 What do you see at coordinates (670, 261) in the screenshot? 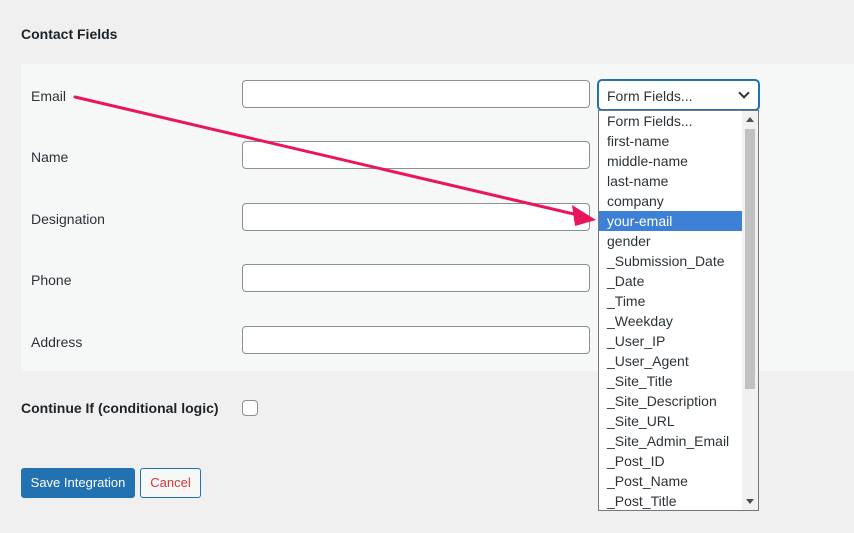
I see `dropdown-option: _Submission_Date` at bounding box center [670, 261].